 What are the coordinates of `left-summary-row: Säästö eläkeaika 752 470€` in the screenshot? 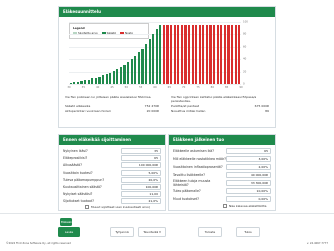 It's located at (112, 106).